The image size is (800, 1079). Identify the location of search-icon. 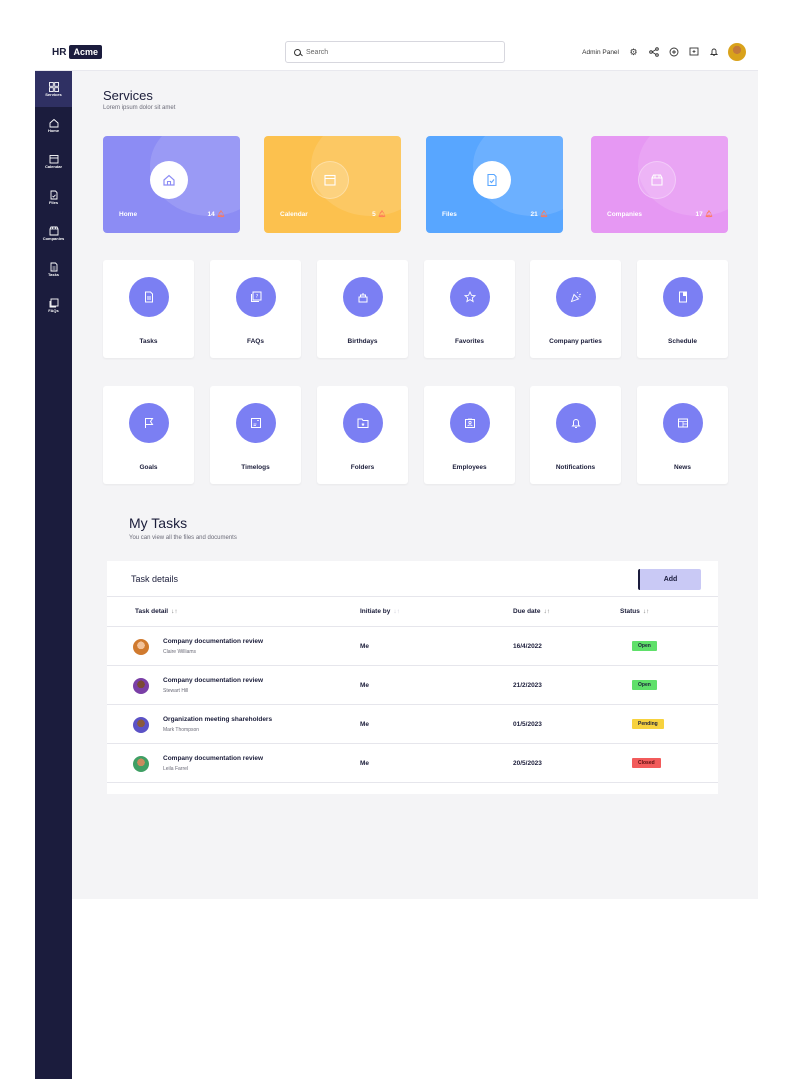
(297, 52).